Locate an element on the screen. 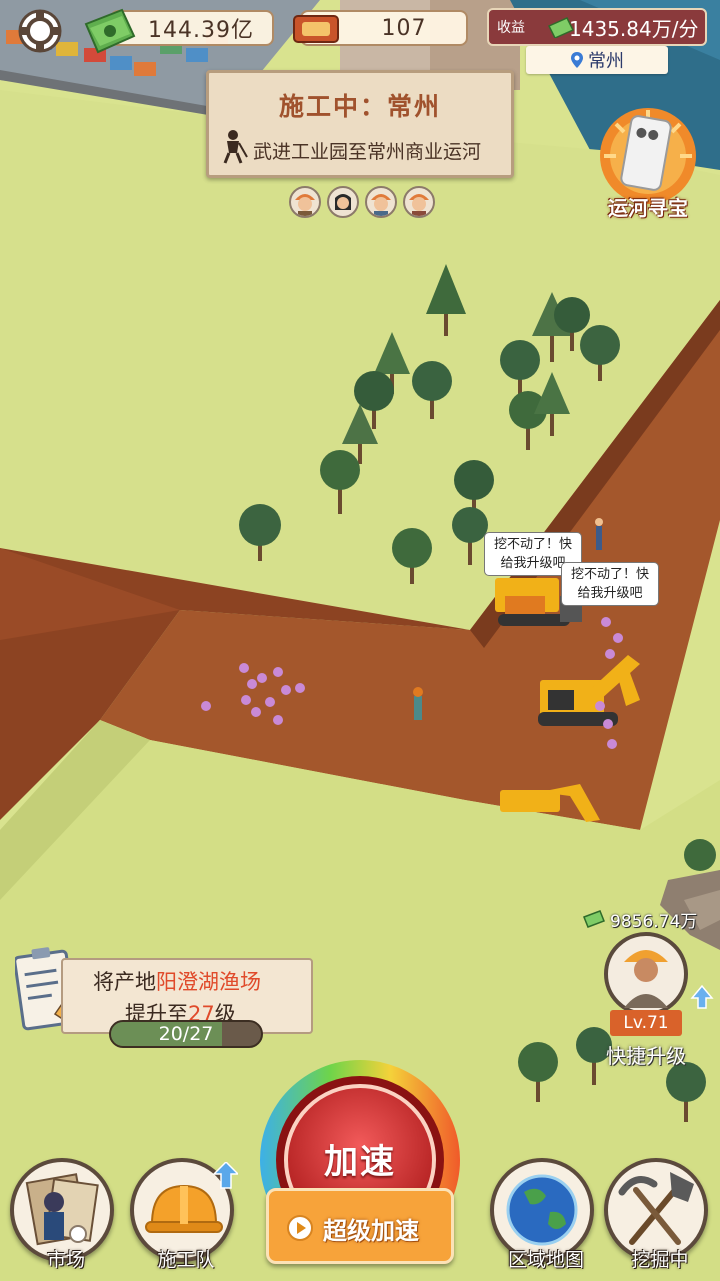 The width and height of the screenshot is (720, 1281). quick-upgrade-cost: 9856.74万 is located at coordinates (639, 919).